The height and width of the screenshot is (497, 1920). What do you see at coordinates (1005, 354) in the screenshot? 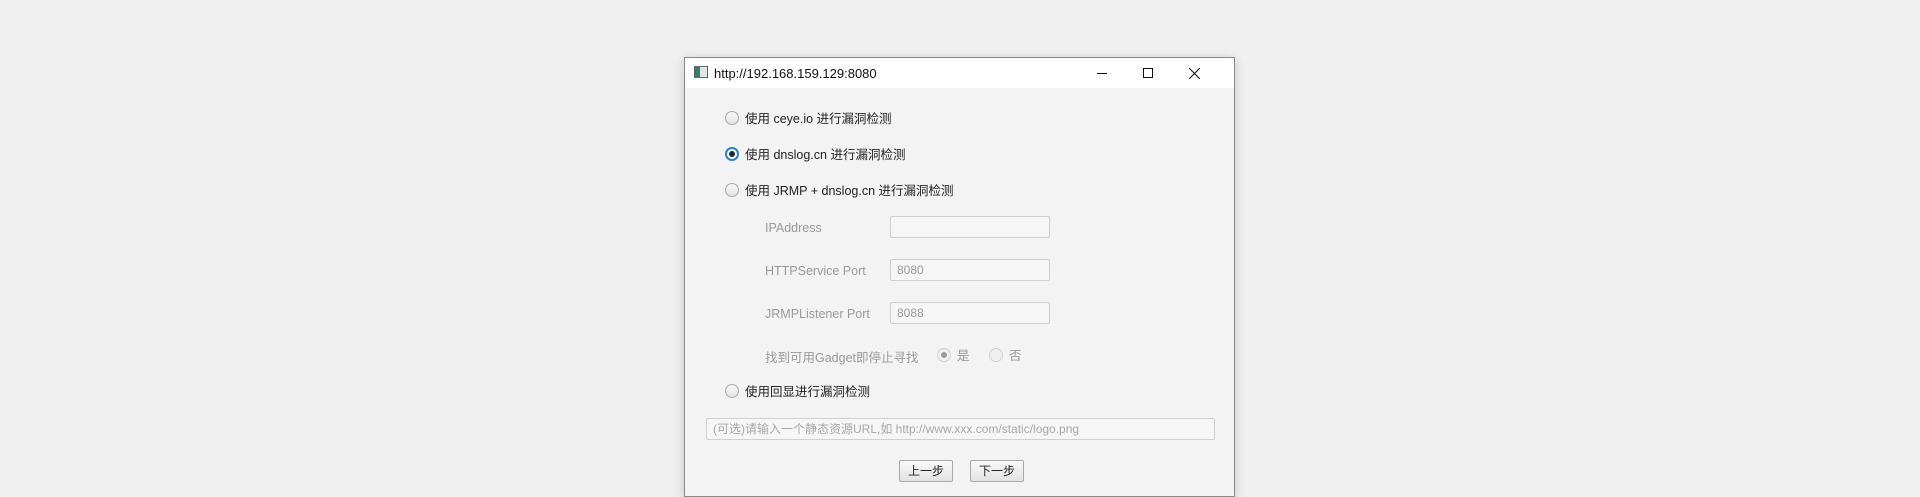
I see `gadget-no-radio: 否` at bounding box center [1005, 354].